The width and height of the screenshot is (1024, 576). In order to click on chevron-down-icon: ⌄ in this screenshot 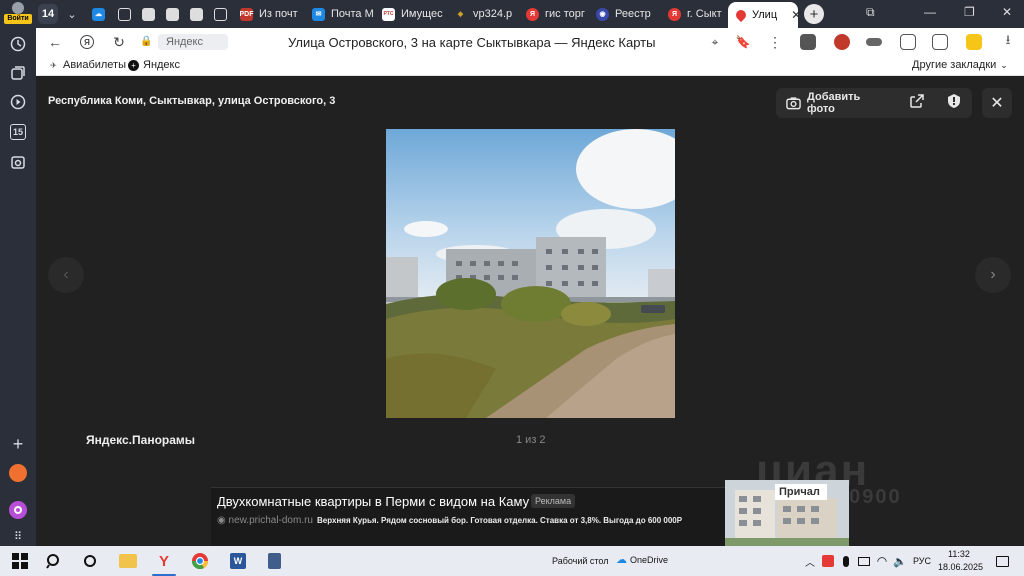, I will do `click(1004, 64)`.